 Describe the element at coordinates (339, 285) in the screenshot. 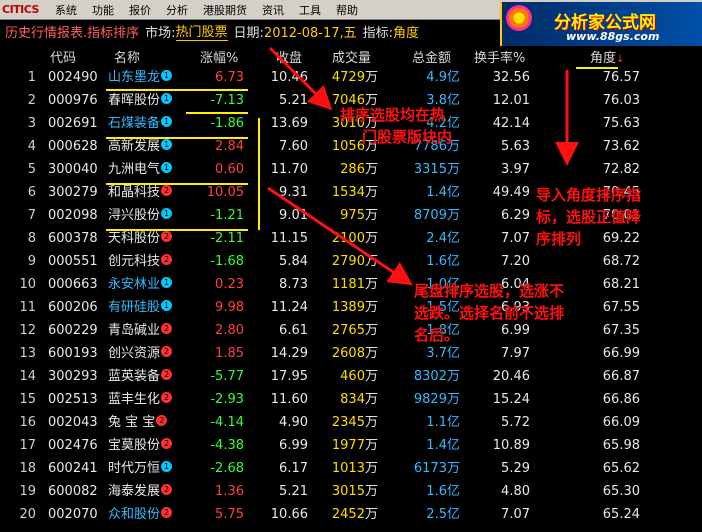

I see `volume: 1181万` at that location.